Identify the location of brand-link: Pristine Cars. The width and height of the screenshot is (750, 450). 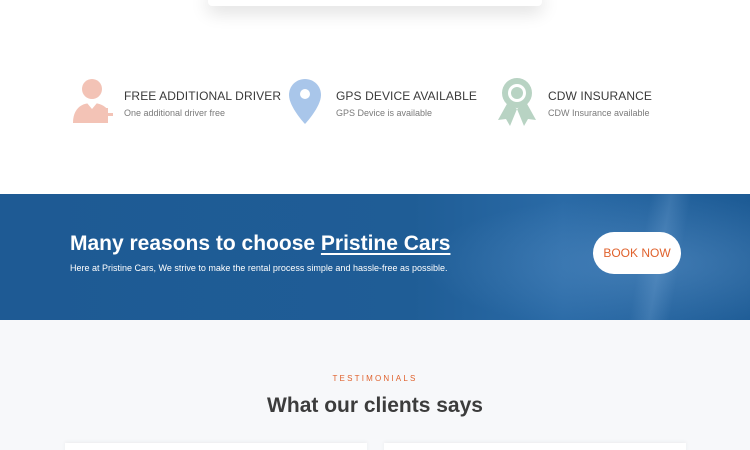
(386, 243).